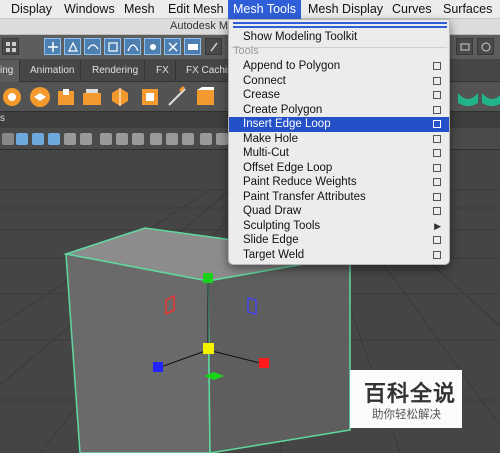 Image resolution: width=500 pixels, height=453 pixels. Describe the element at coordinates (485, 46) in the screenshot. I see `ipr-render-icon` at that location.